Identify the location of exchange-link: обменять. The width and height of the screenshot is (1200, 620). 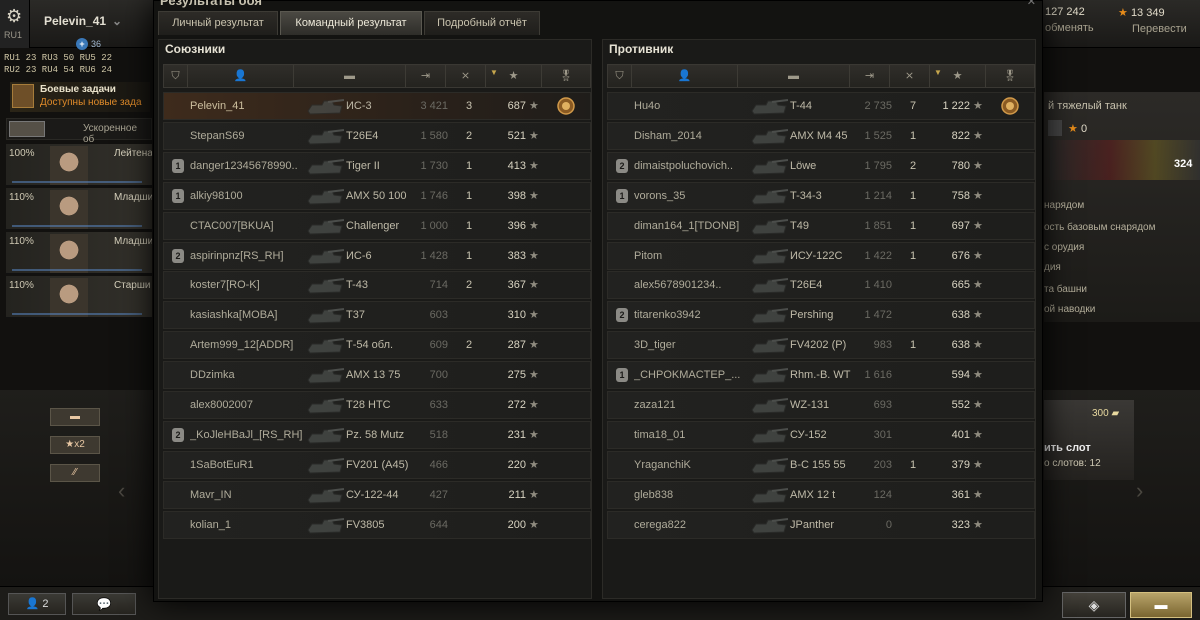
(1080, 28).